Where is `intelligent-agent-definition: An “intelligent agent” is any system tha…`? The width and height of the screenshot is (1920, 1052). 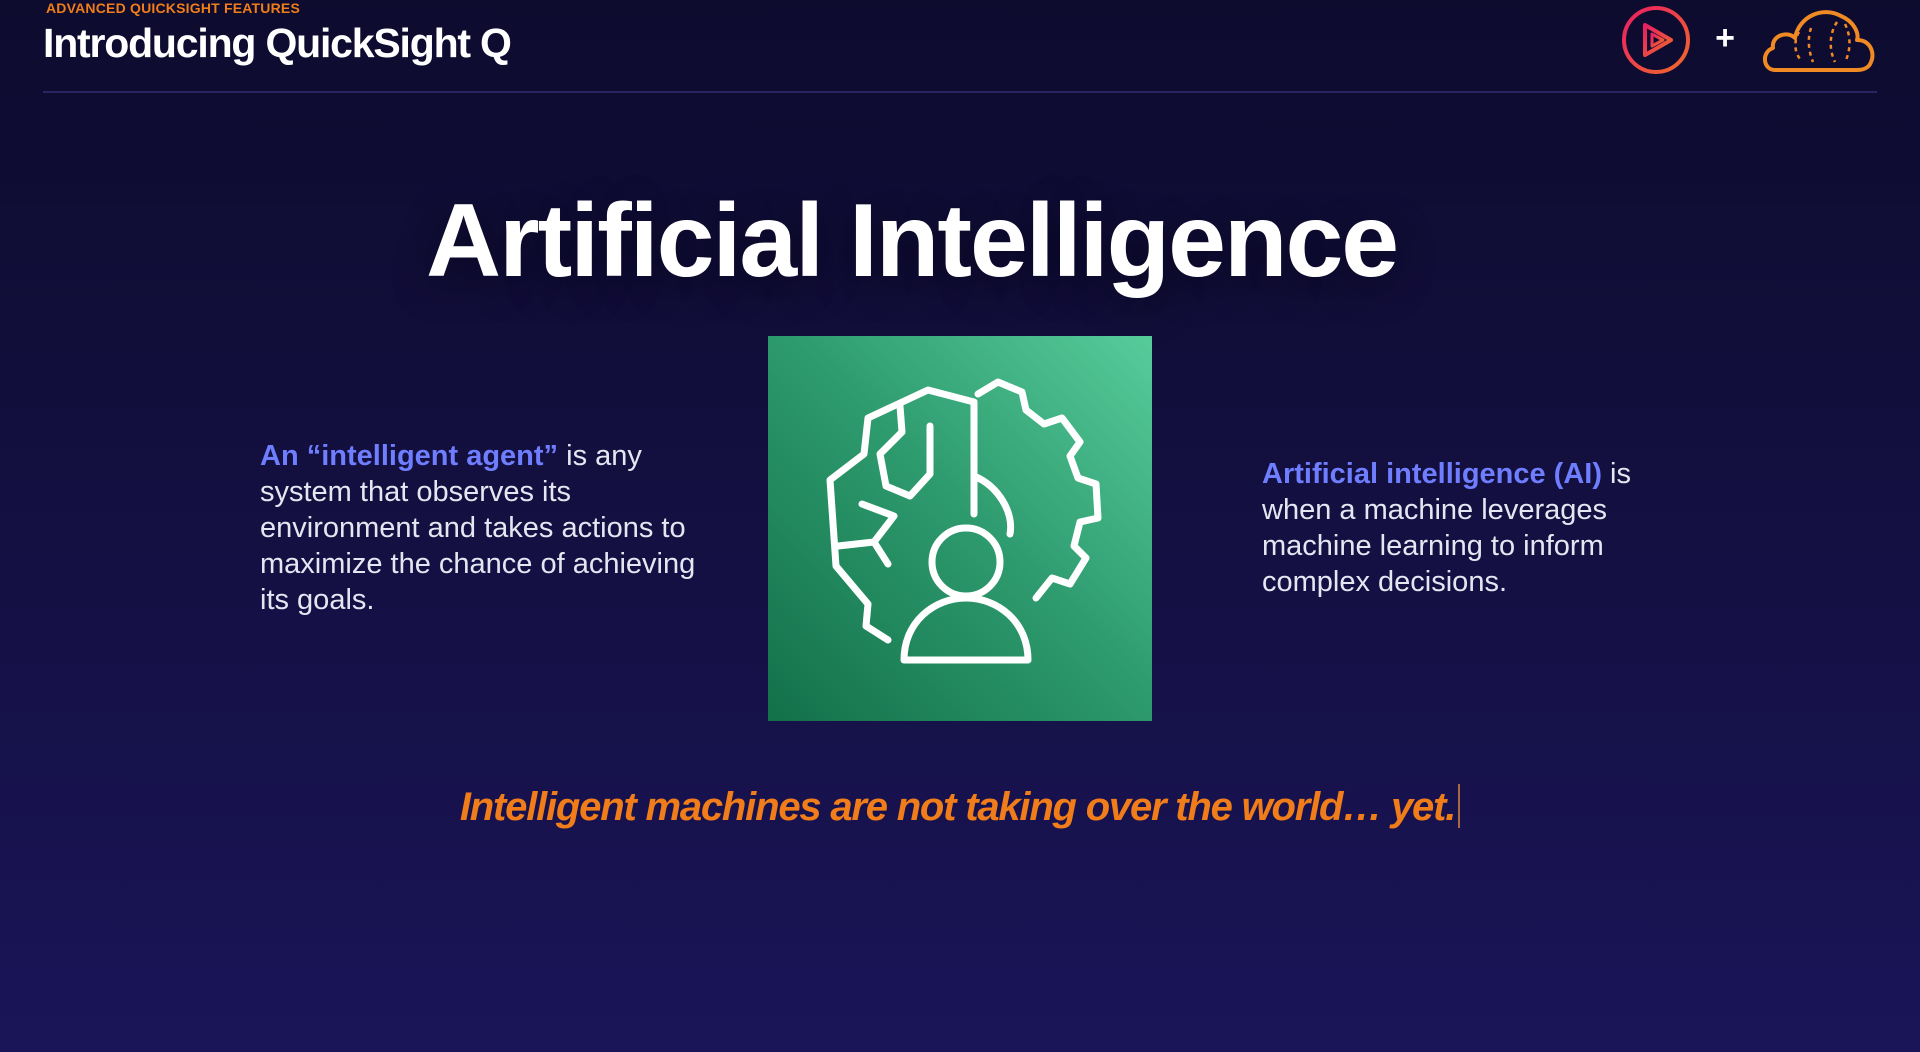
intelligent-agent-definition: An “intelligent agent” is any system tha… is located at coordinates (485, 528).